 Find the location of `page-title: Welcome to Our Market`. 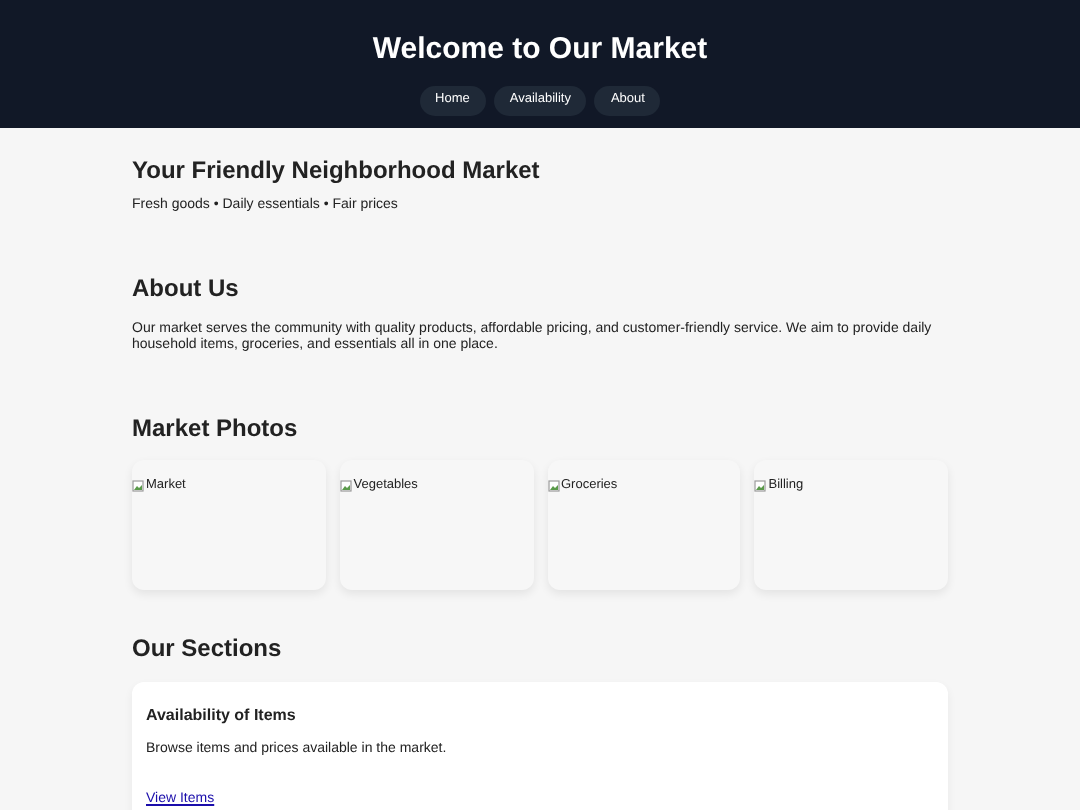

page-title: Welcome to Our Market is located at coordinates (540, 50).